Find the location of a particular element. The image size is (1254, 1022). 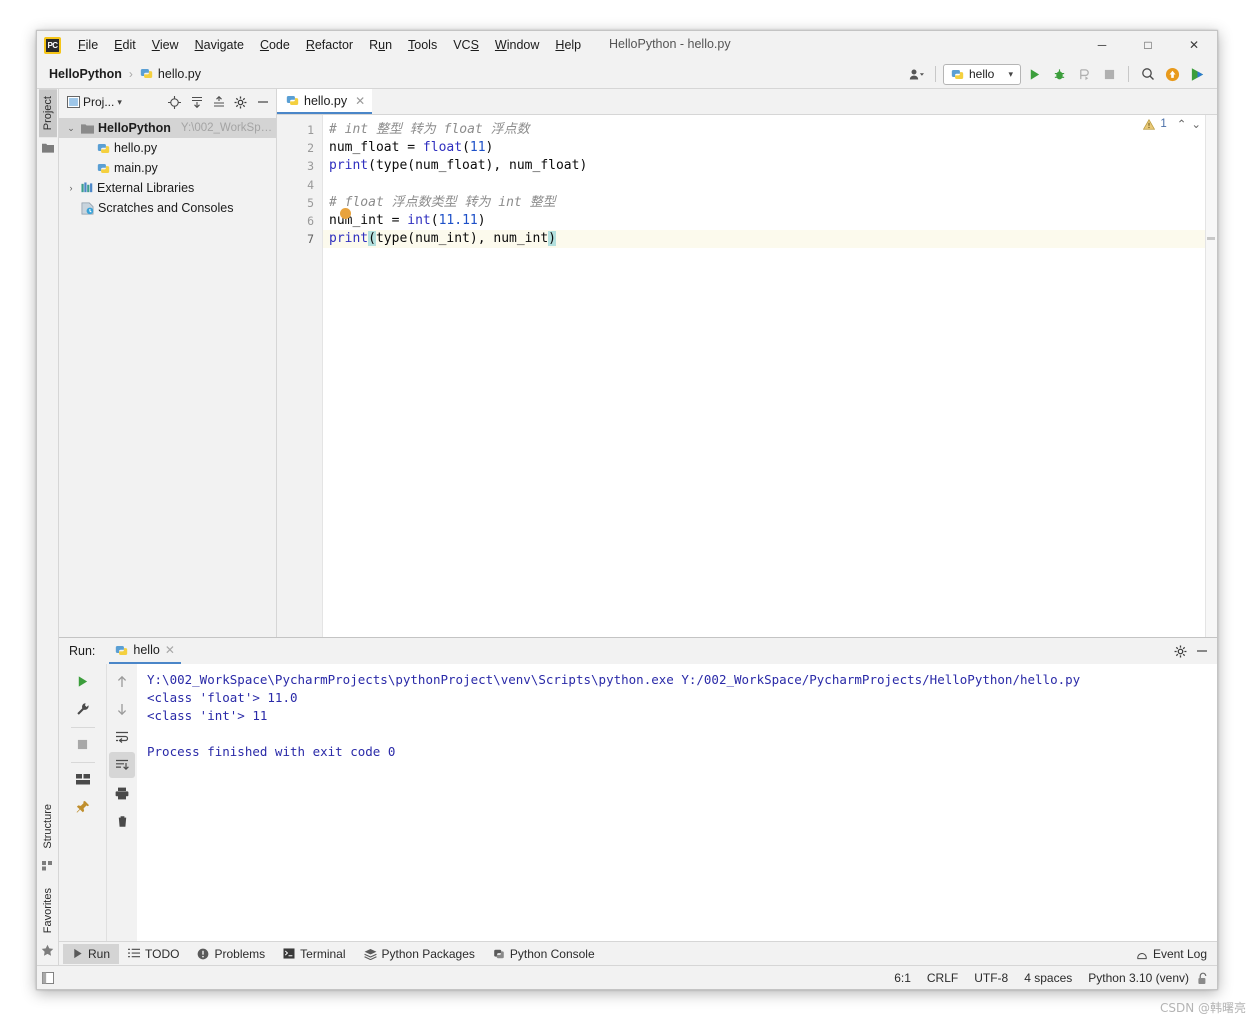

line-number: 6 is located at coordinates (299, 221).